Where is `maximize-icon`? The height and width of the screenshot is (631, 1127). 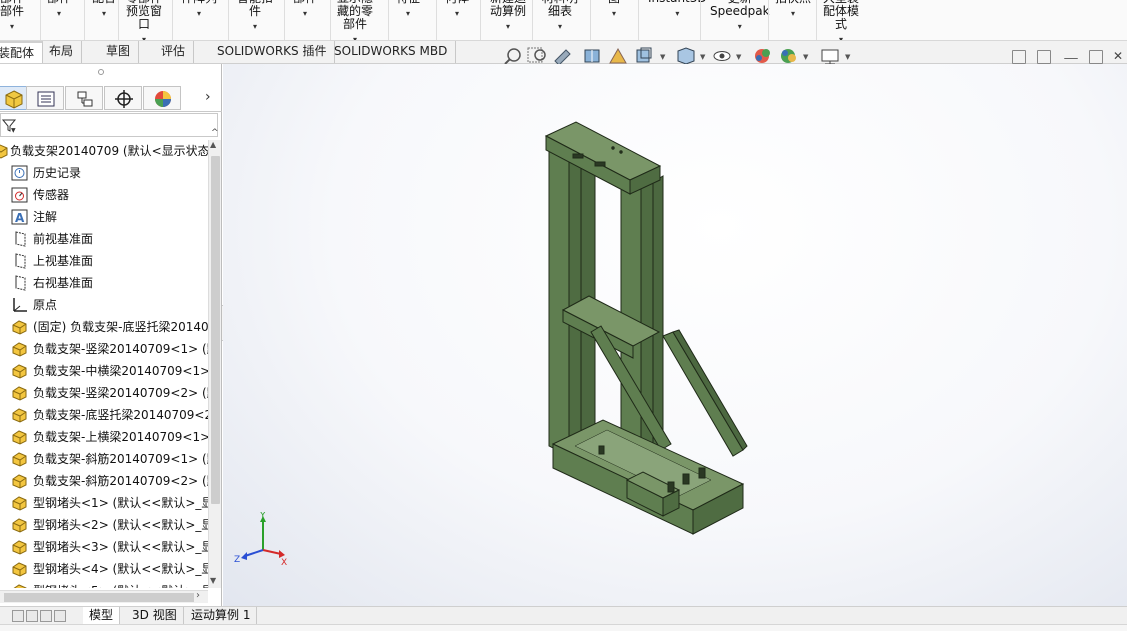 maximize-icon is located at coordinates (1096, 57).